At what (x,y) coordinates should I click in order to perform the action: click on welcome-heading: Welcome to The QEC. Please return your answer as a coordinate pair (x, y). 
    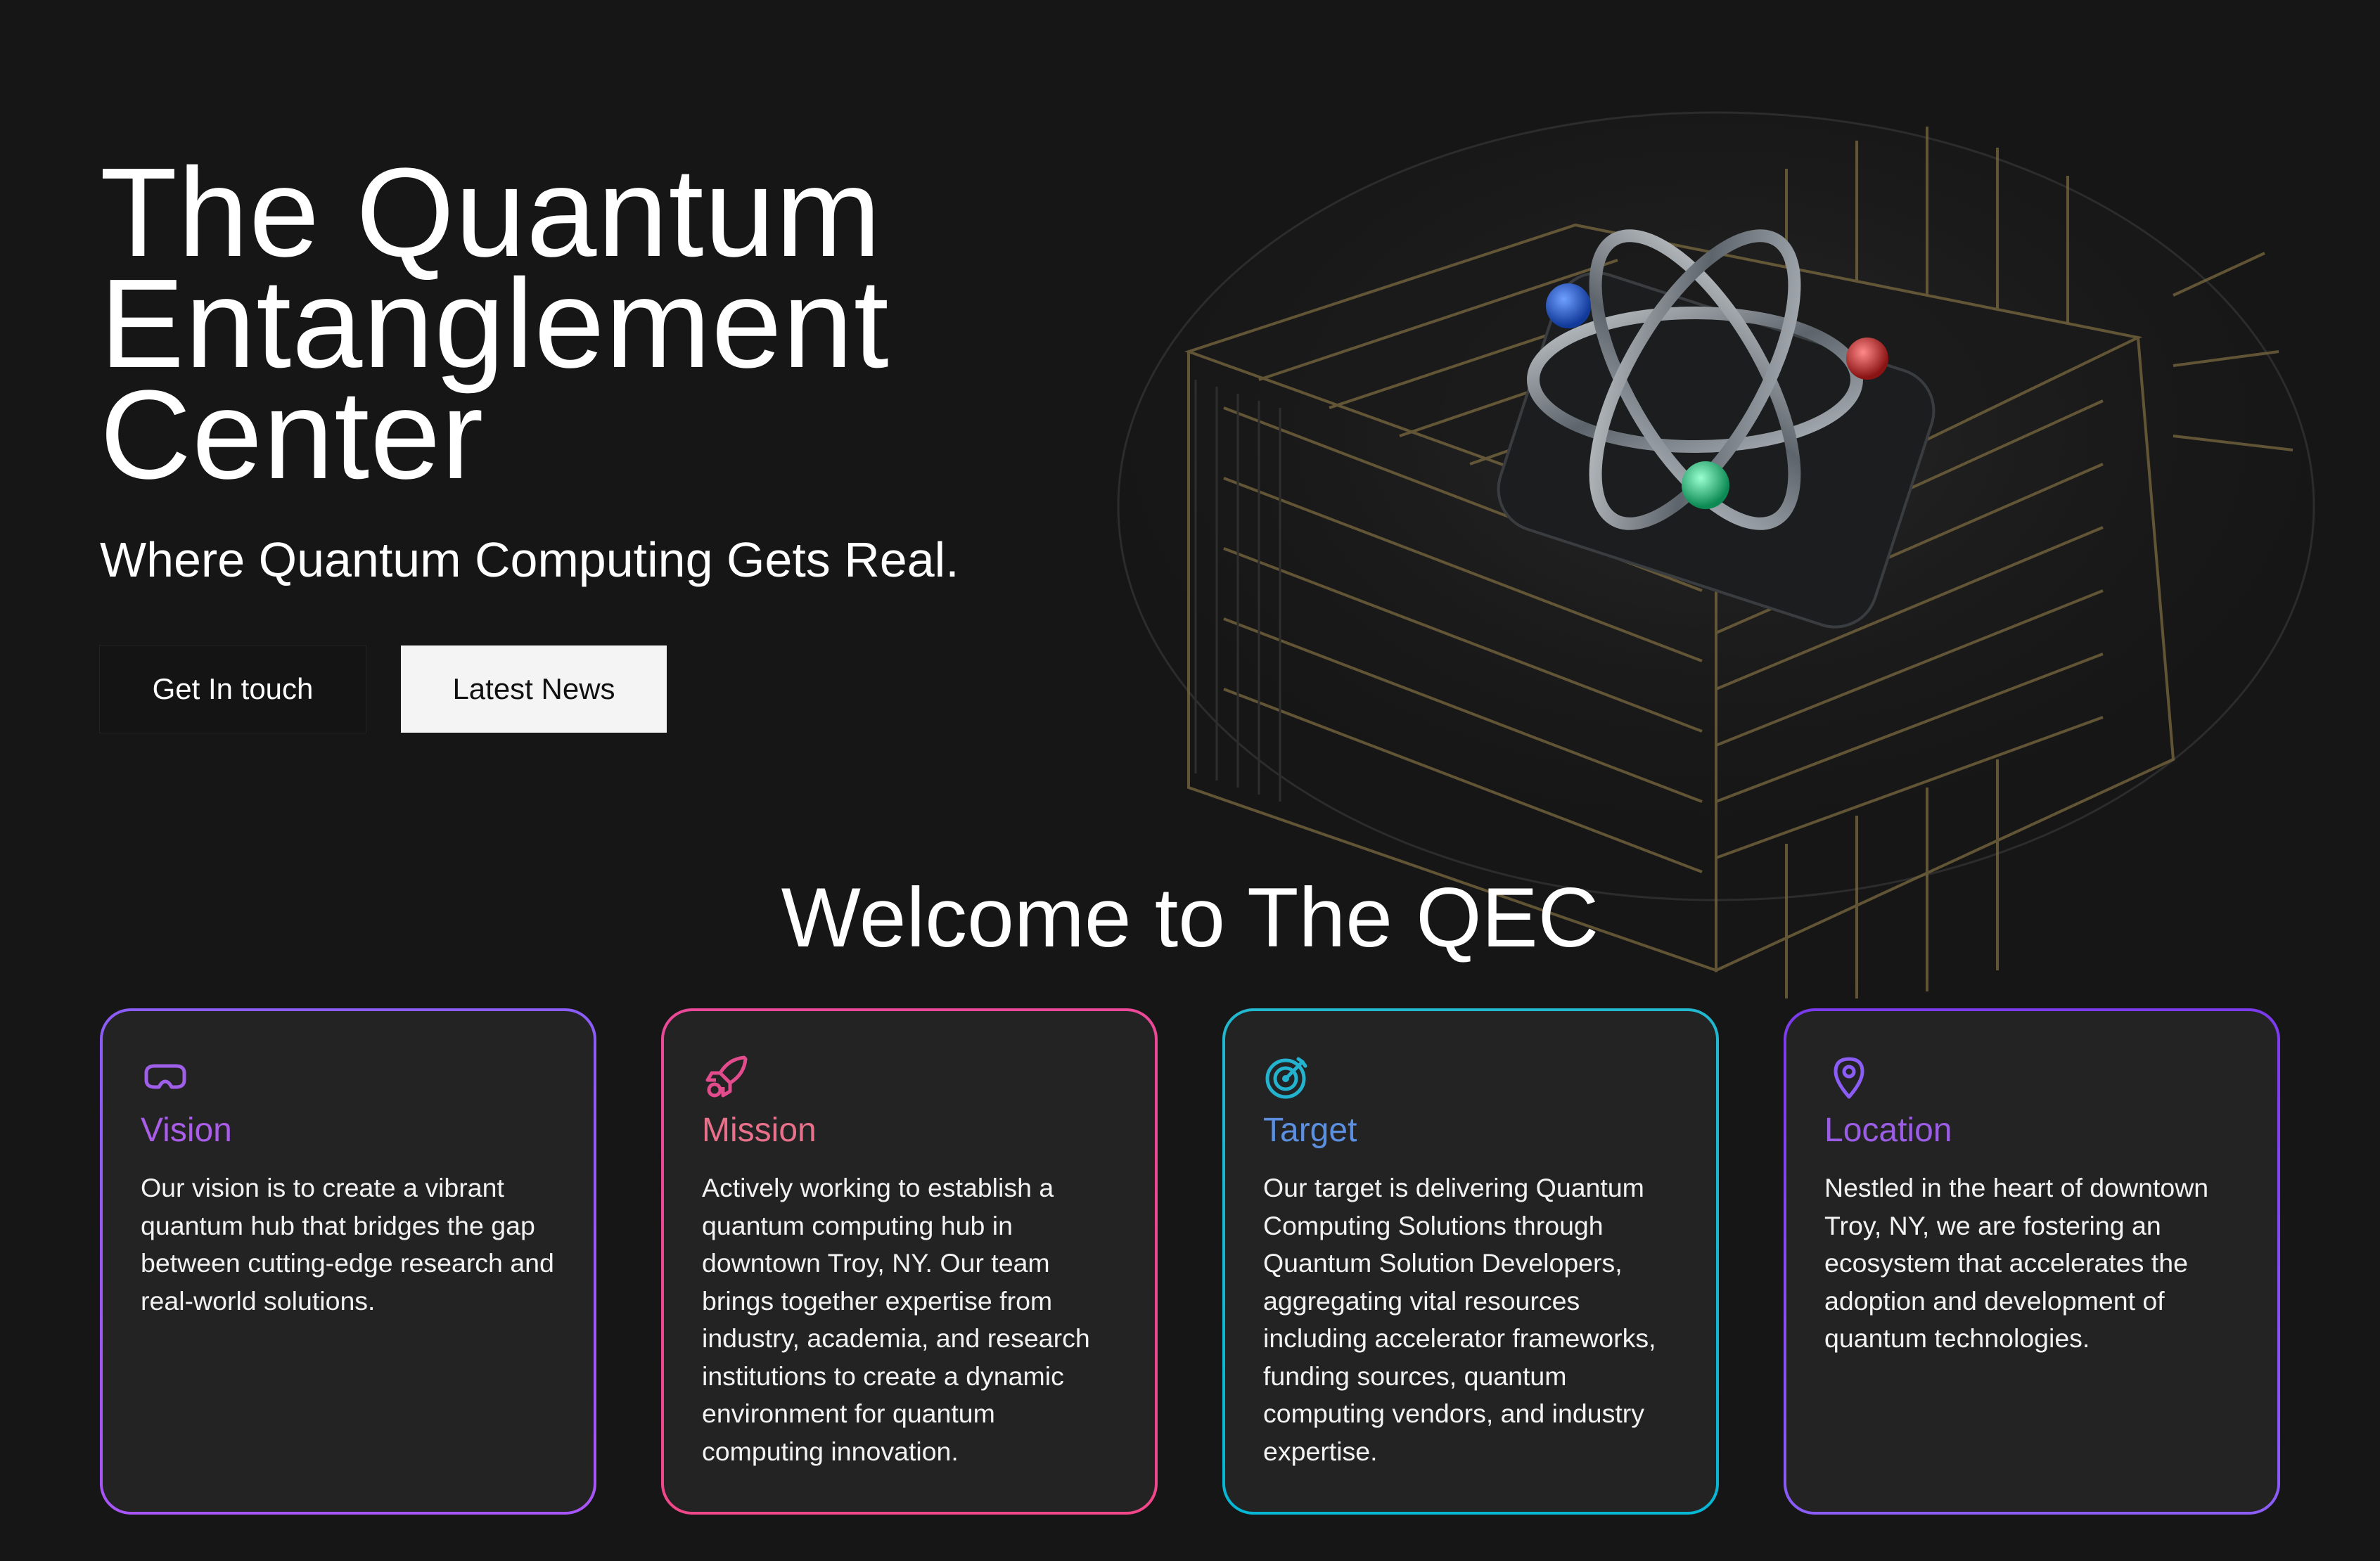
    Looking at the image, I should click on (1190, 918).